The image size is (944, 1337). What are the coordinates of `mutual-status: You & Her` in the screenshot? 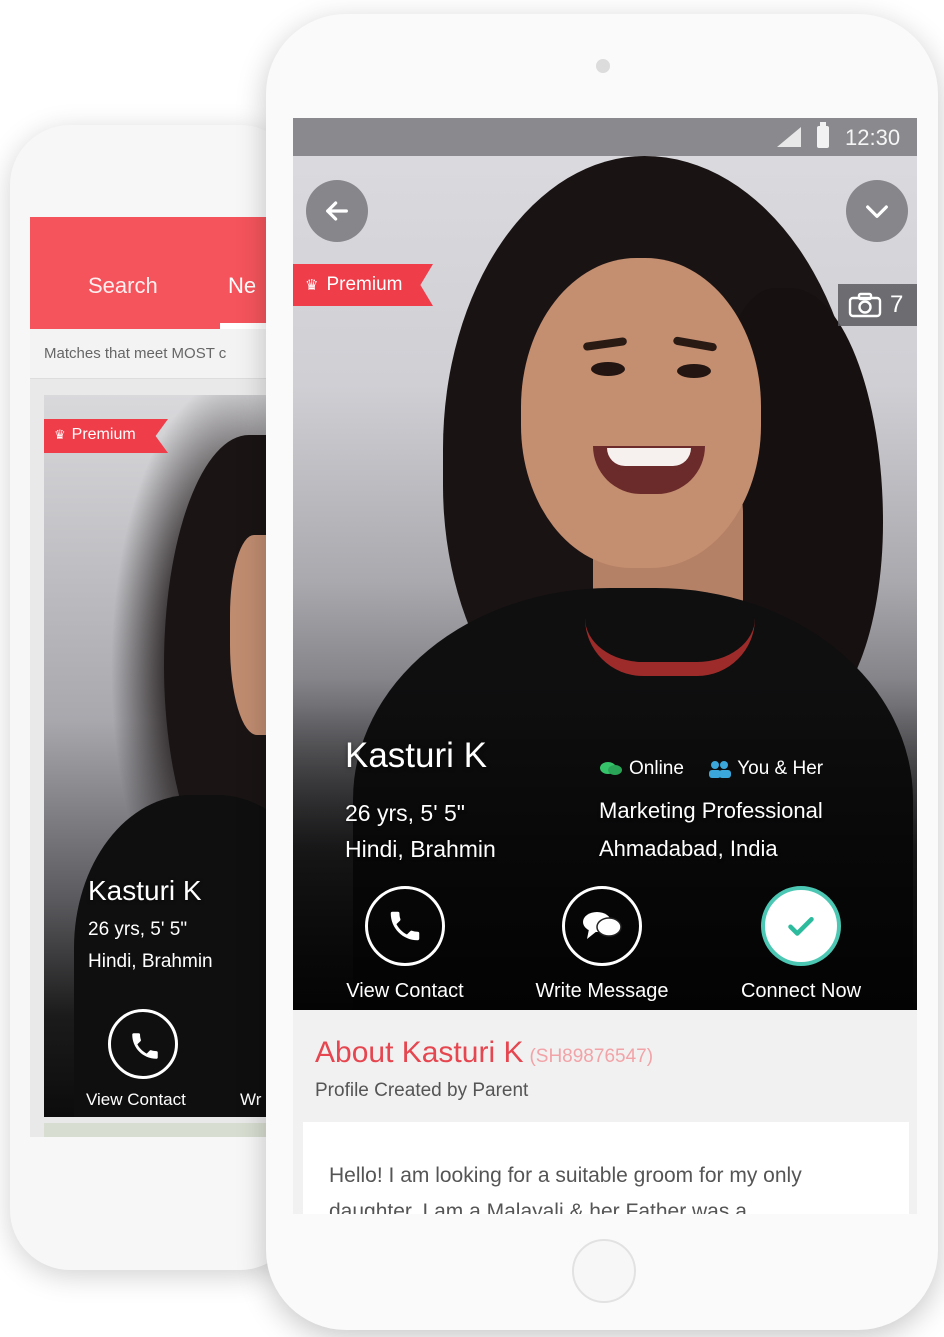 It's located at (765, 769).